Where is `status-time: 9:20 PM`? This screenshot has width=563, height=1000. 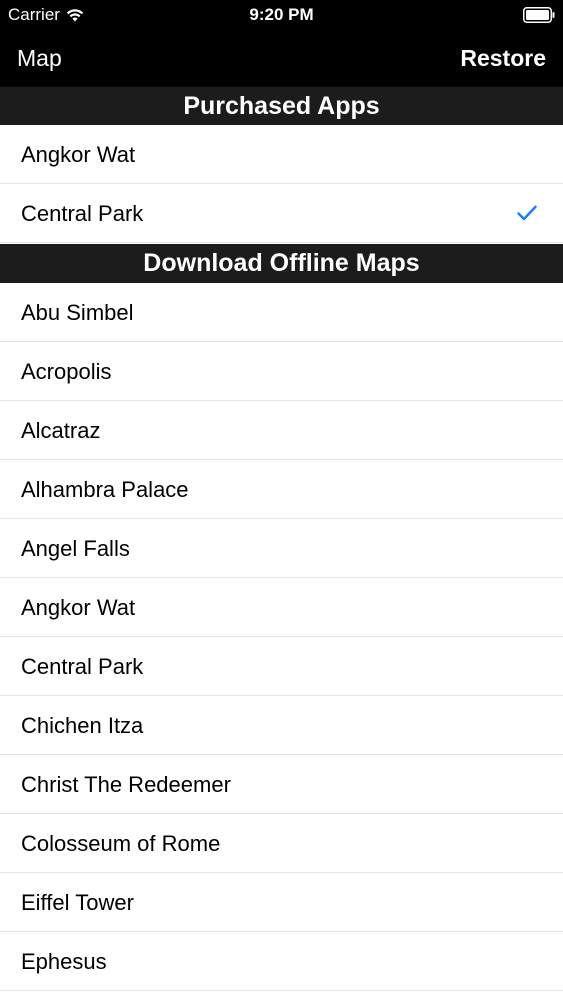
status-time: 9:20 PM is located at coordinates (281, 14).